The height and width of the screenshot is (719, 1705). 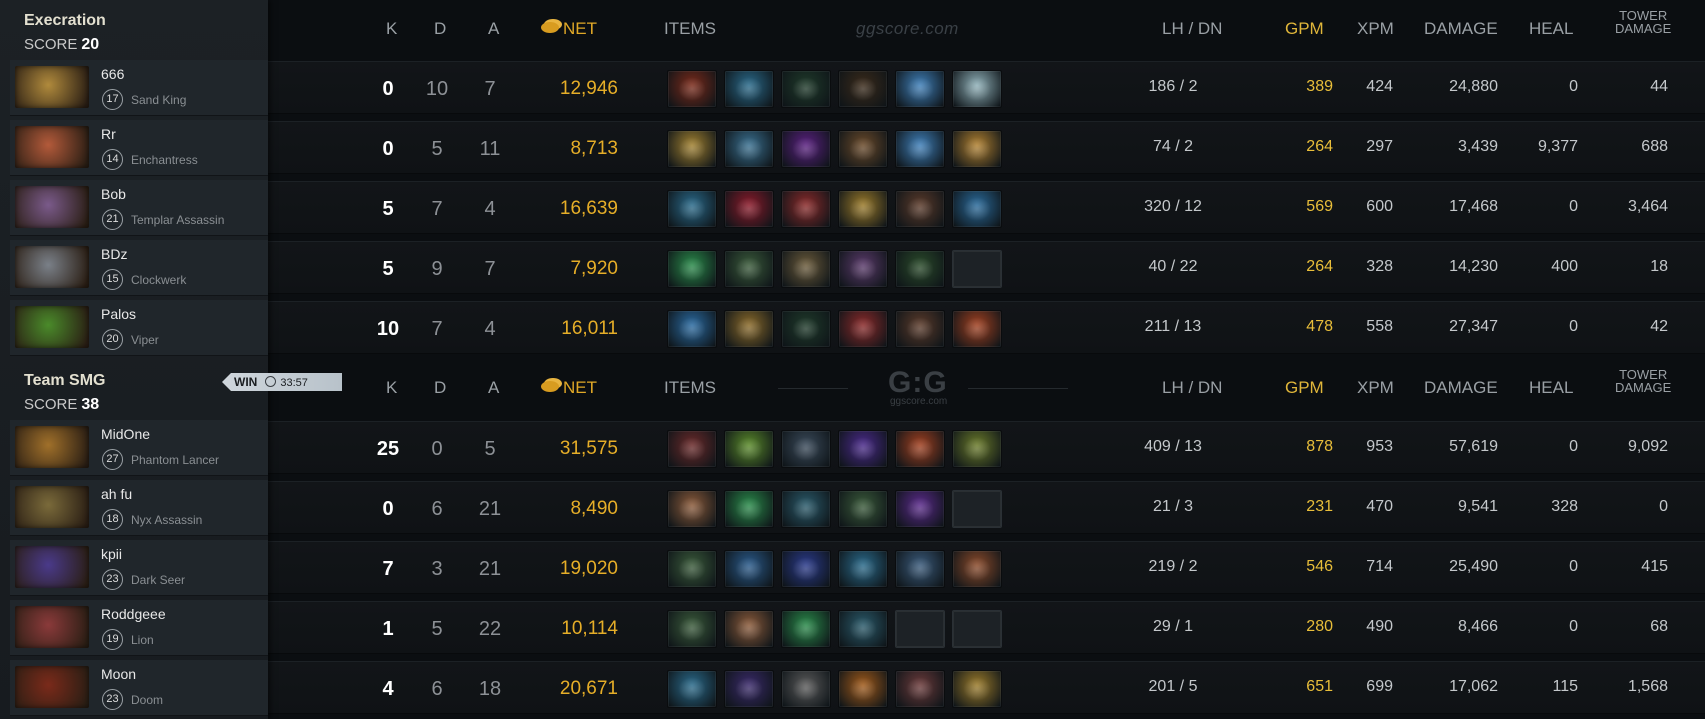 What do you see at coordinates (139, 628) in the screenshot?
I see `player-card: Roddgeee 19 Lion` at bounding box center [139, 628].